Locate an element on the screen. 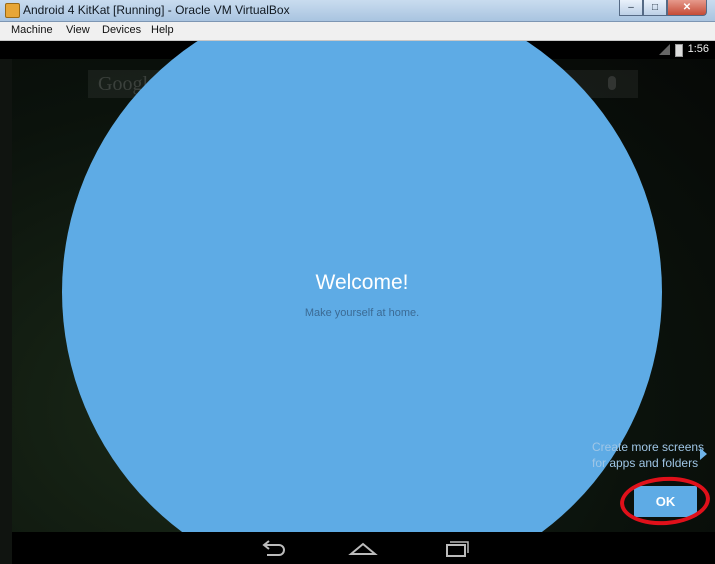  menu-help: Help is located at coordinates (162, 30).